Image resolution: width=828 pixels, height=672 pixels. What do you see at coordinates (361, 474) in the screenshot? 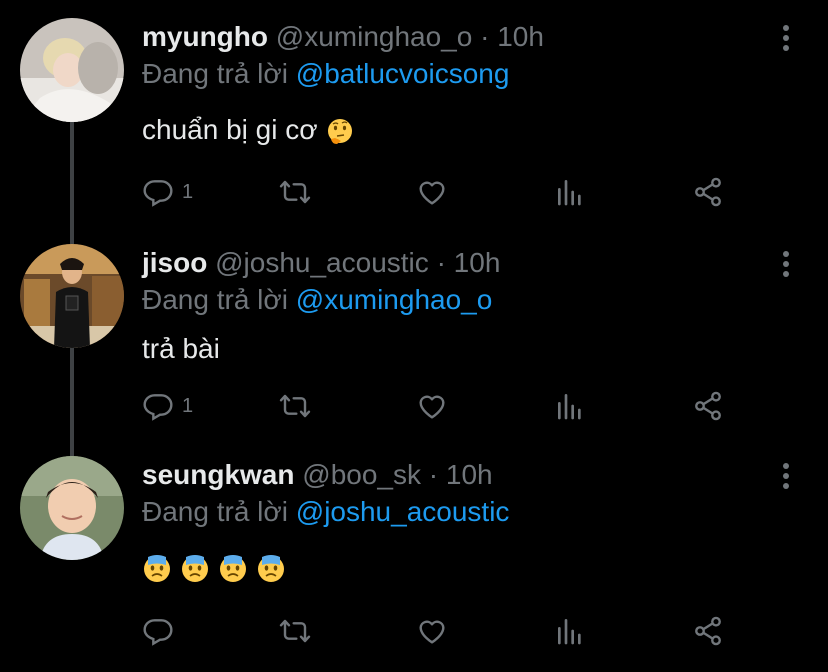
I see `username: @boo_sk` at bounding box center [361, 474].